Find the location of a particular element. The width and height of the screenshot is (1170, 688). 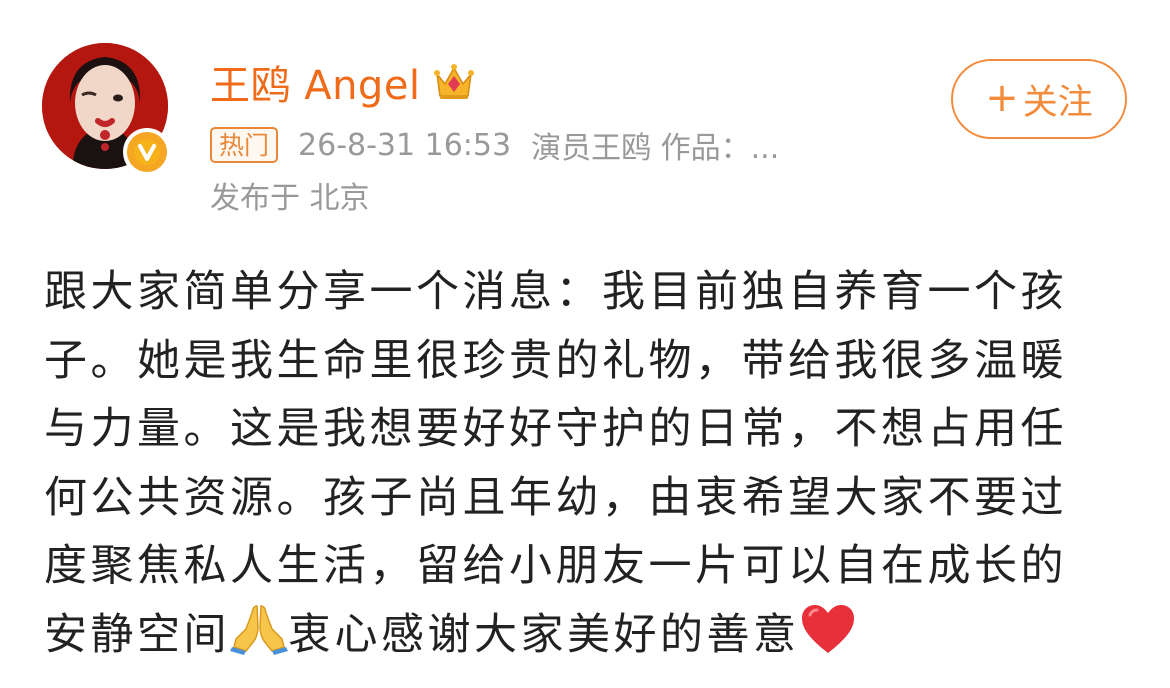

follow-button: + 关注 is located at coordinates (1039, 99).